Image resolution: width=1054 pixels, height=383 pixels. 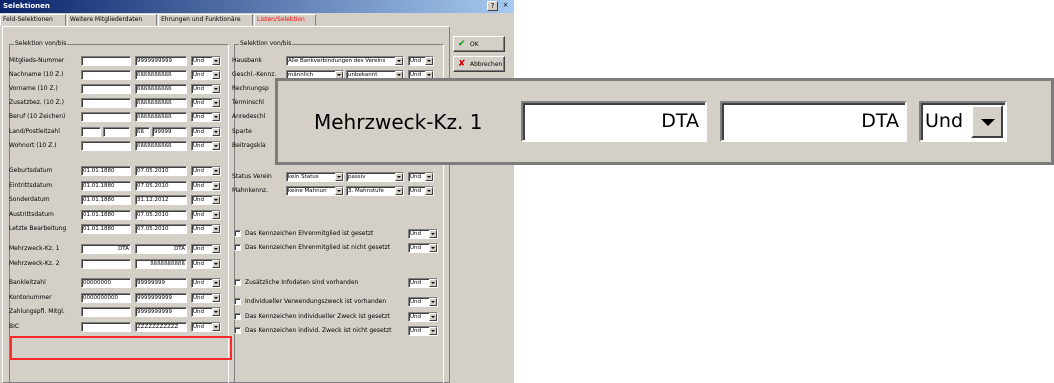 I want to click on zip-from-input, so click(x=116, y=132).